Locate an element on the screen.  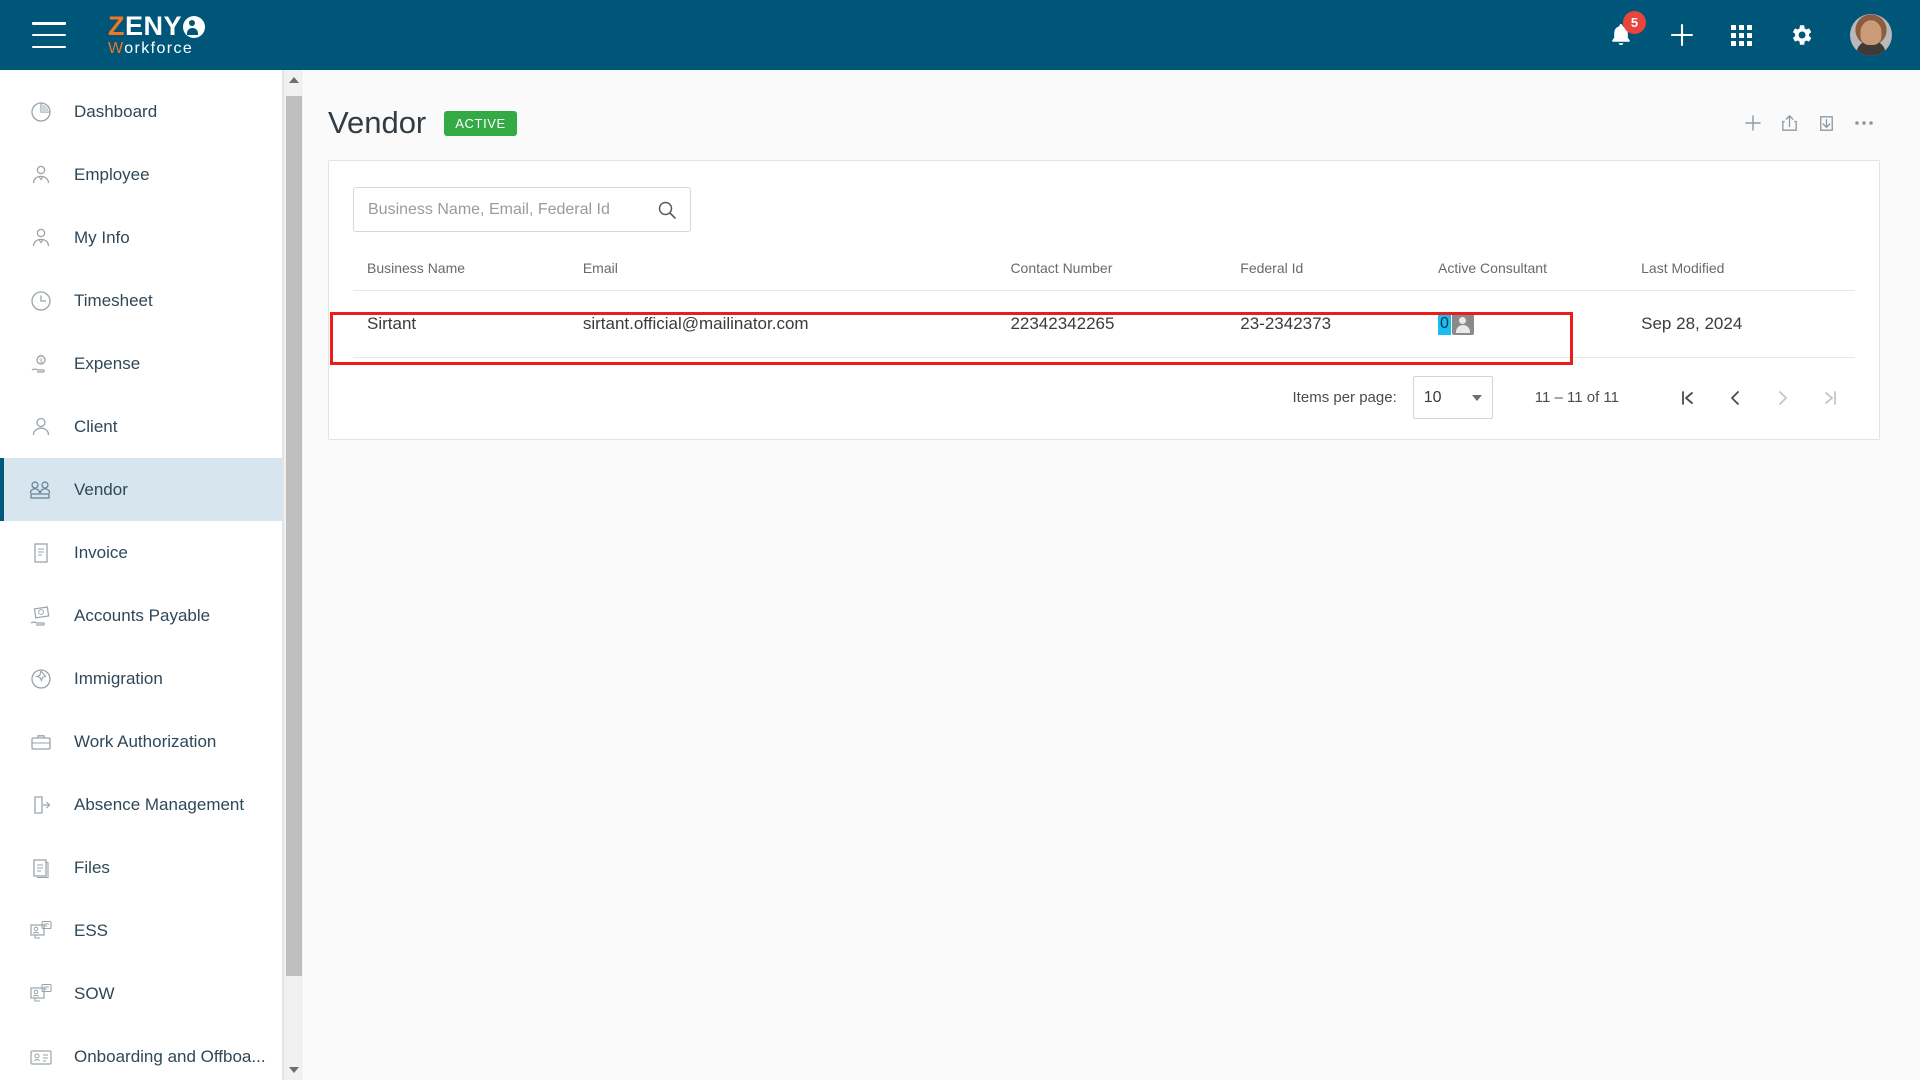
pagination-range-label: 11 – 11 of 11 is located at coordinates (1576, 397).